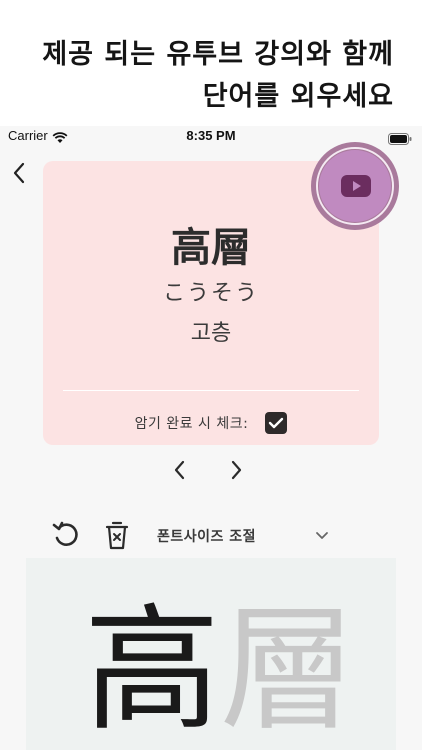 The height and width of the screenshot is (750, 422). I want to click on battery-icon, so click(400, 139).